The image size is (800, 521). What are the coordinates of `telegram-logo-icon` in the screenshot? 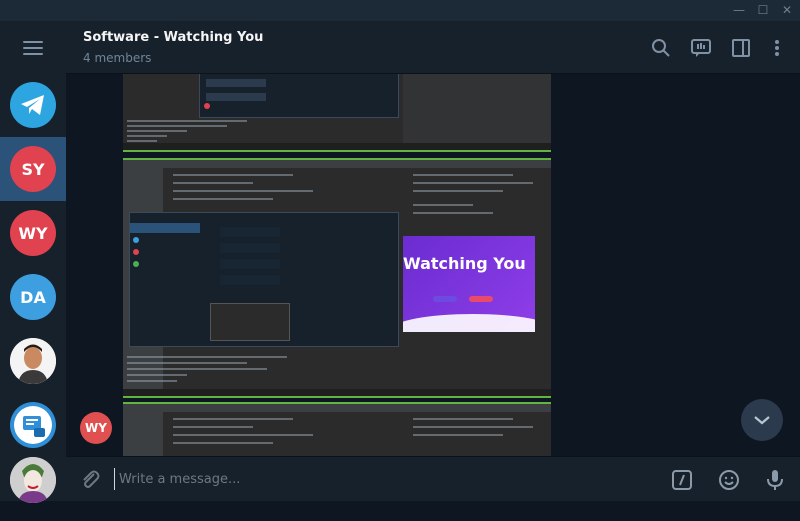 It's located at (33, 105).